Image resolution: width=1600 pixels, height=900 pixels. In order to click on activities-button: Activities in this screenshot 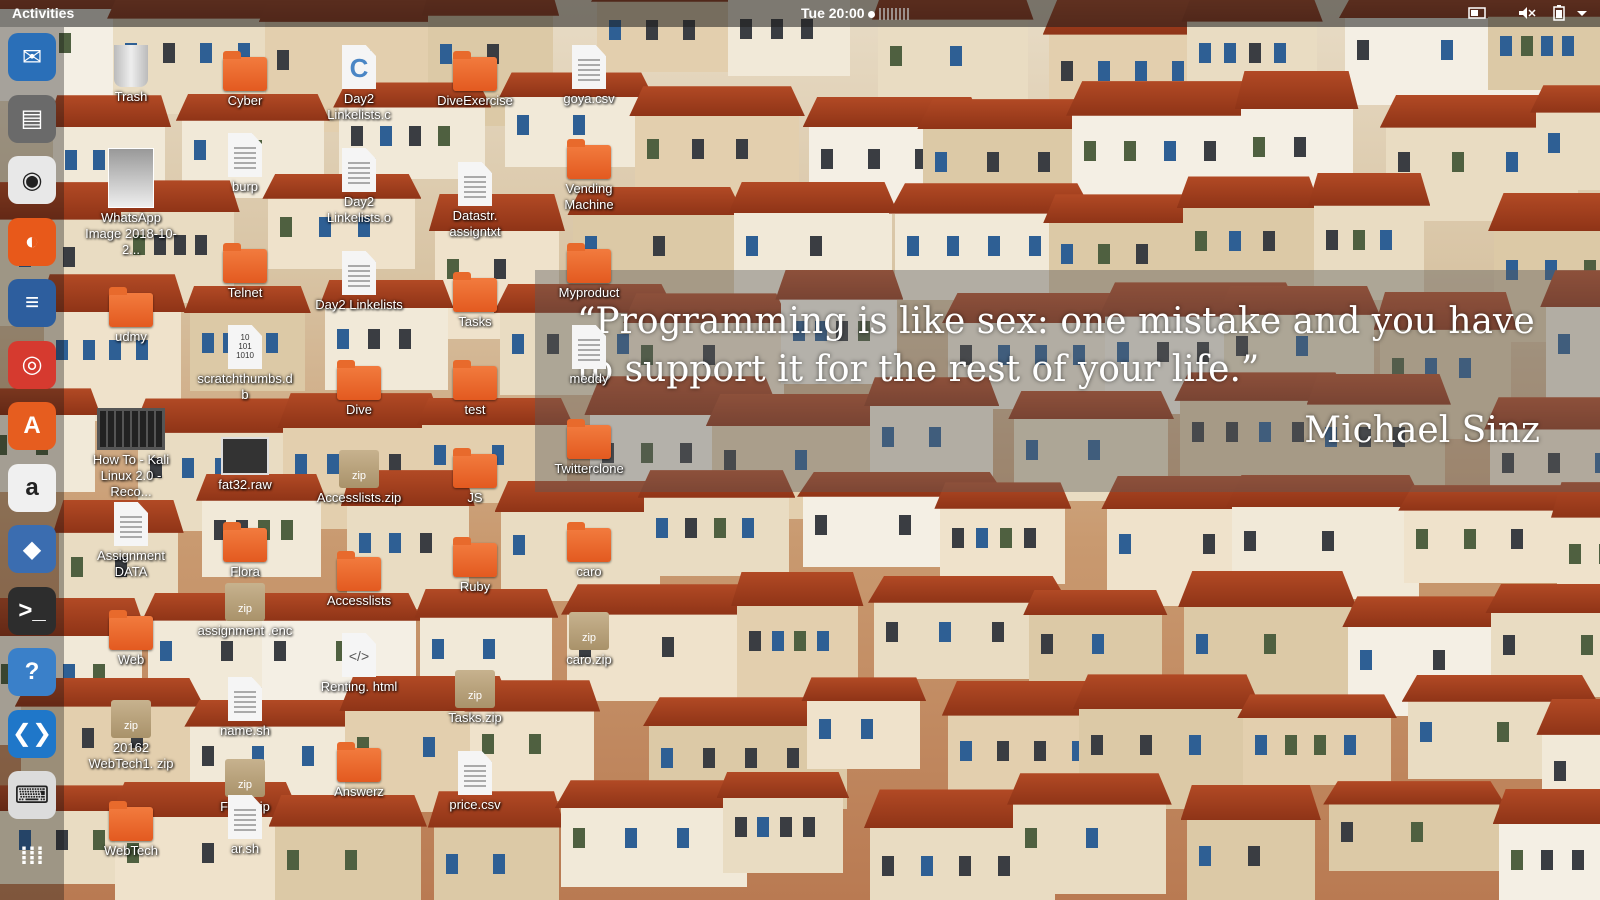, I will do `click(43, 13)`.